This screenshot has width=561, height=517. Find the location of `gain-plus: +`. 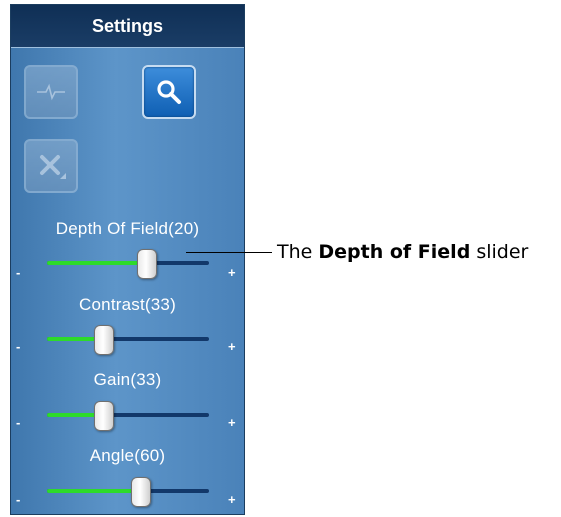

gain-plus: + is located at coordinates (232, 422).